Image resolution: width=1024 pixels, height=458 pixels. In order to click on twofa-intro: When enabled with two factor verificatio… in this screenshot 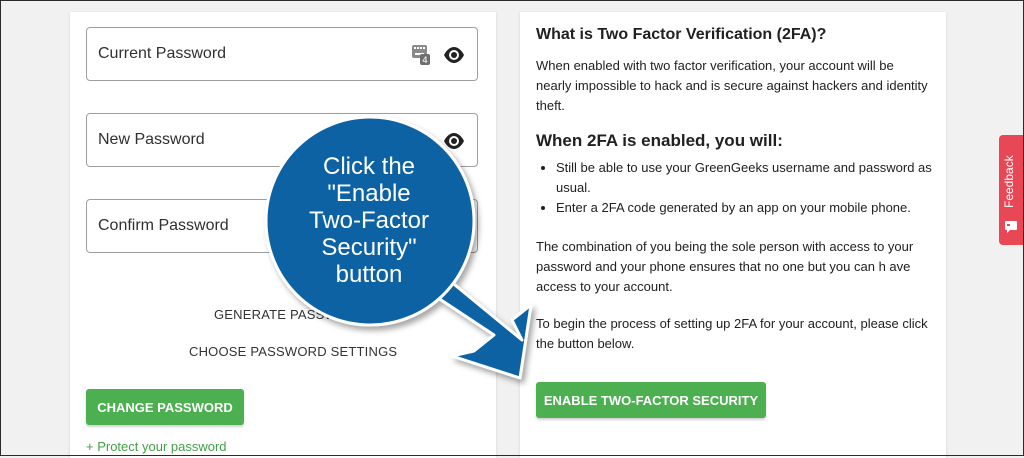, I will do `click(732, 85)`.